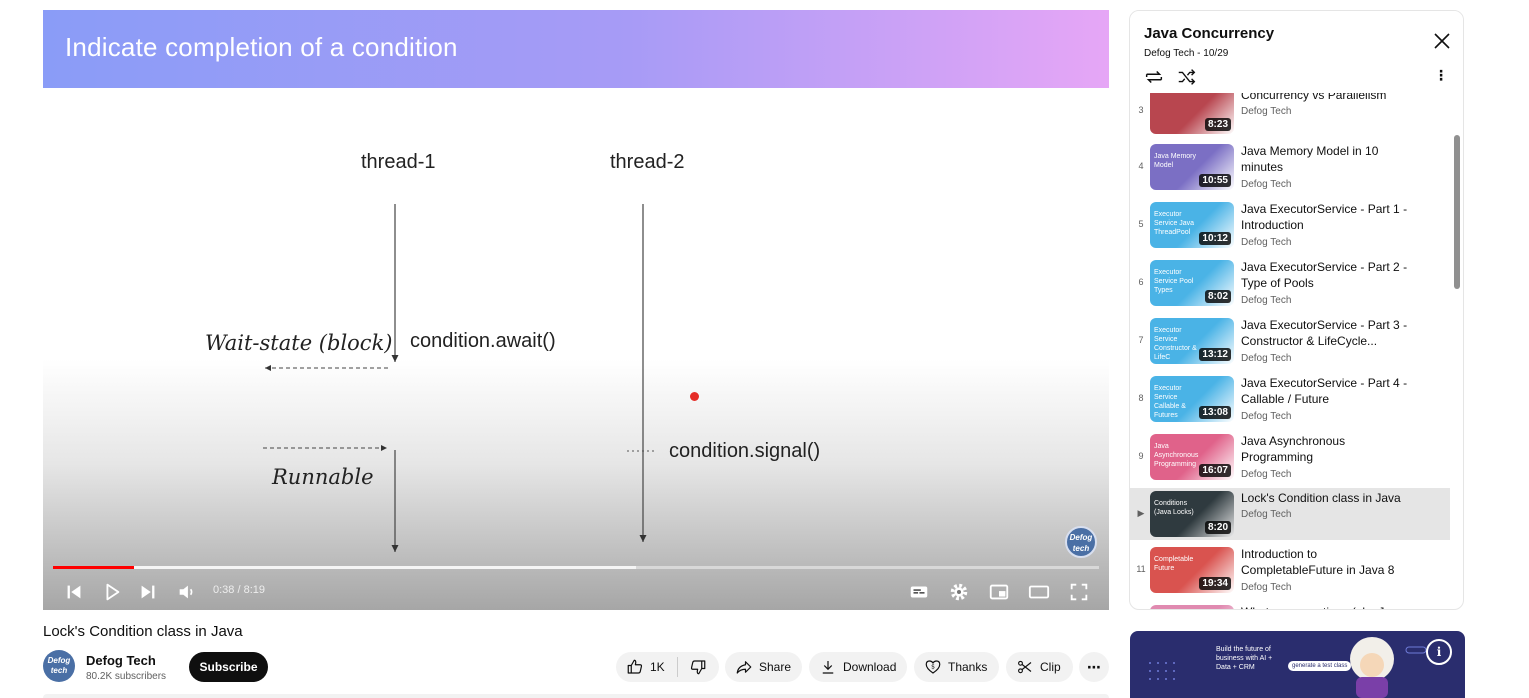  I want to click on video-title: Lock's Condition class in Java, so click(143, 631).